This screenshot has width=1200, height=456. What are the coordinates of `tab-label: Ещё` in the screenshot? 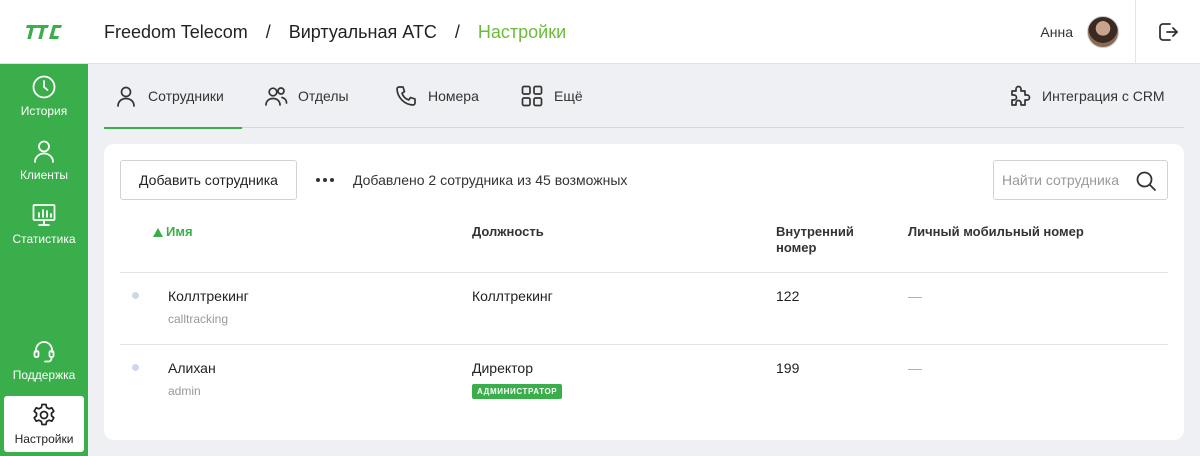 It's located at (568, 96).